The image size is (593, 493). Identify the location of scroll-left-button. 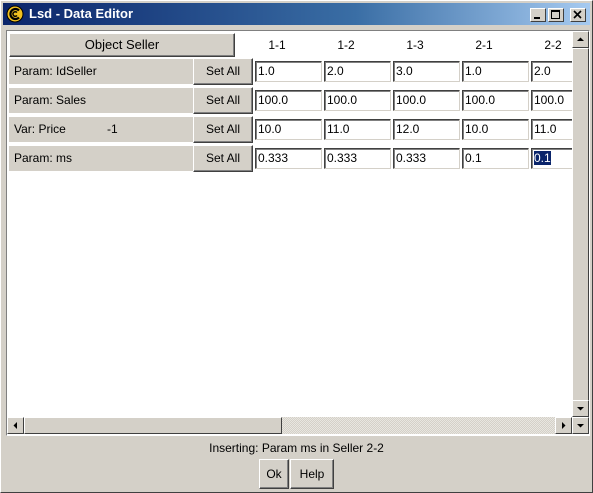
(15, 425).